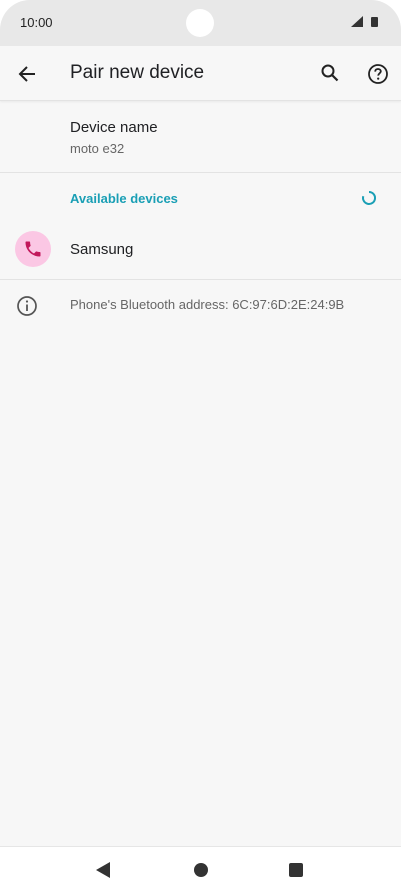  I want to click on search-button, so click(330, 73).